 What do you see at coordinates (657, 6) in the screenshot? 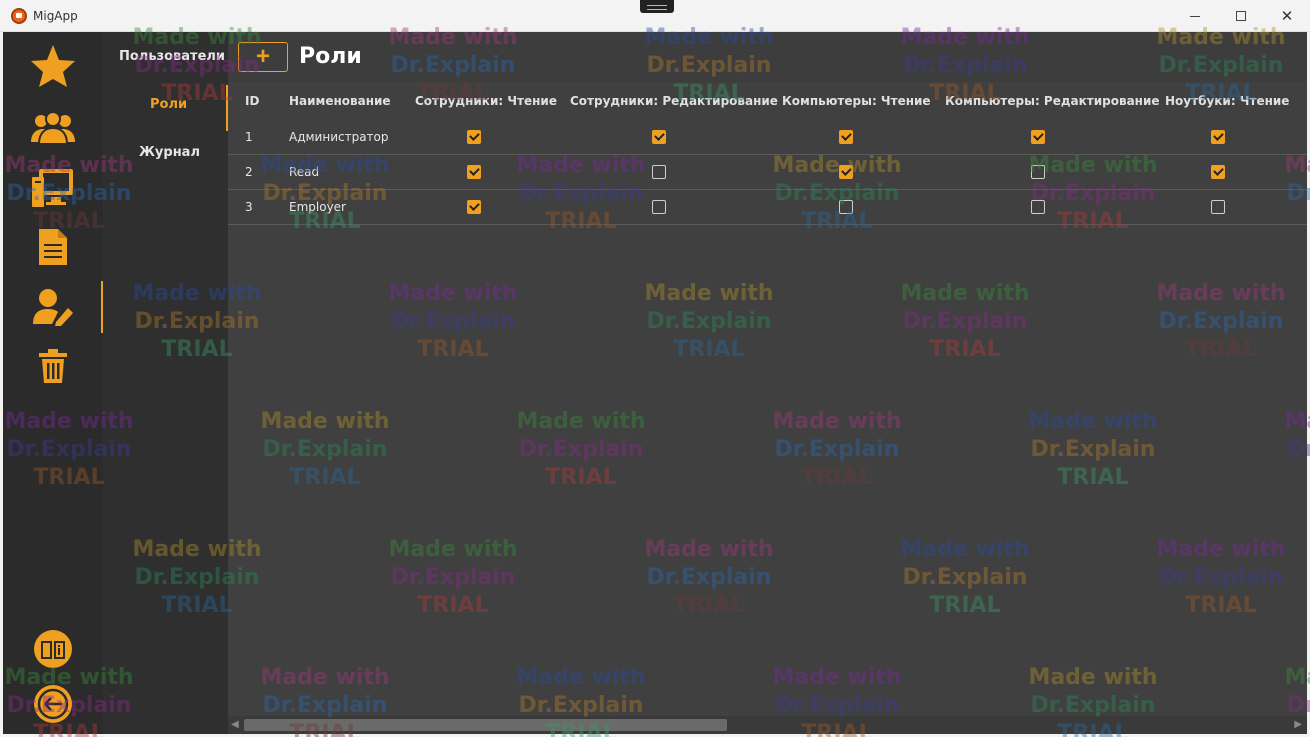
I see `snap-layout-handle` at bounding box center [657, 6].